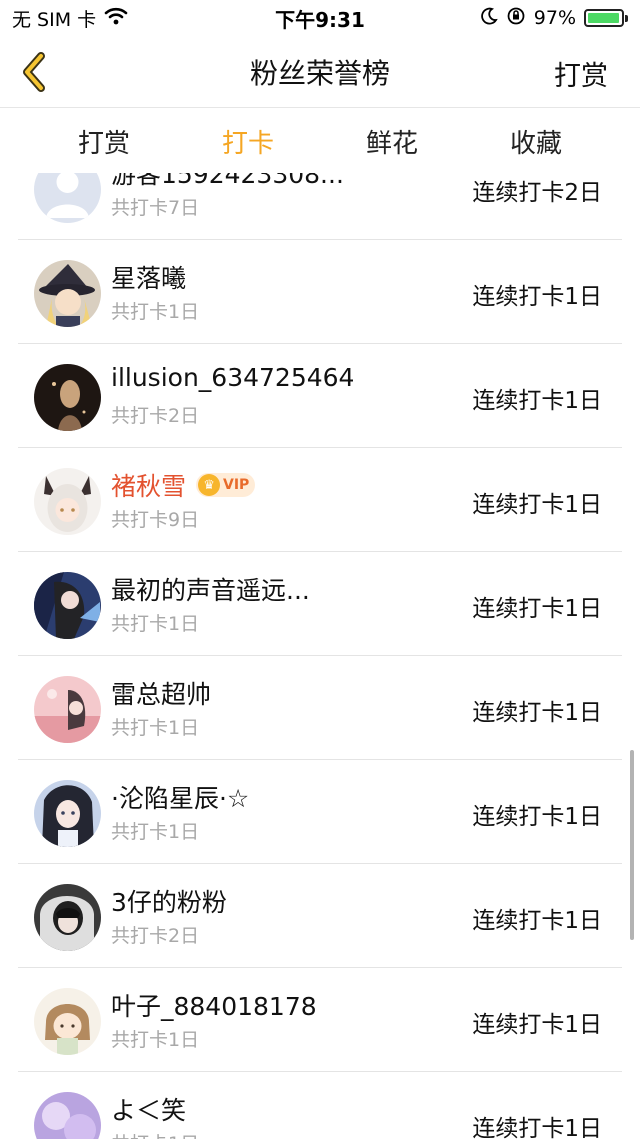  What do you see at coordinates (155, 208) in the screenshot?
I see `fan-total-checkins: 共打卡7日` at bounding box center [155, 208].